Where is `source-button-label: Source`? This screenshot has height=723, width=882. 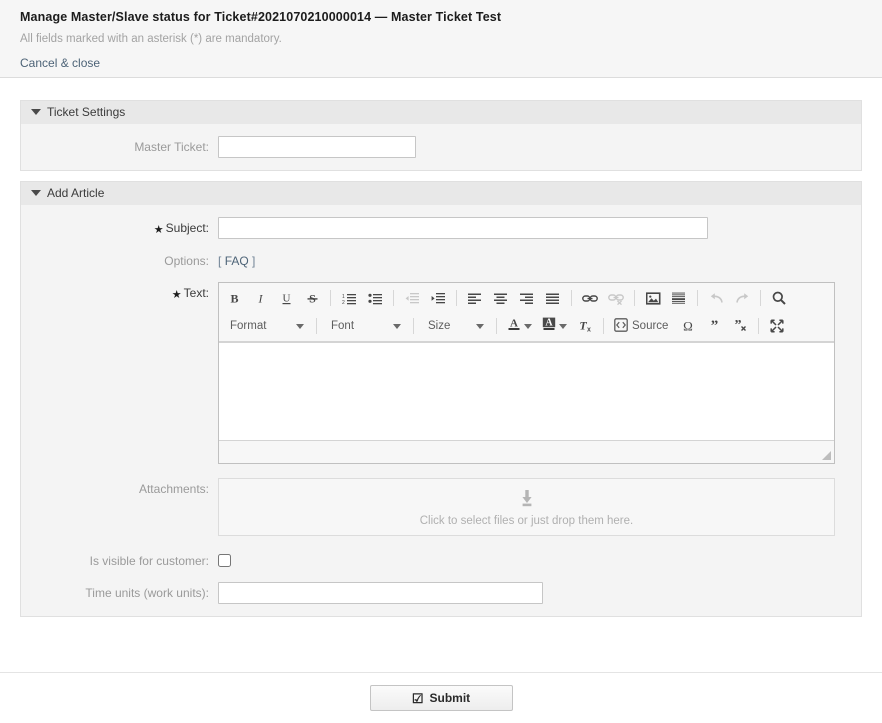 source-button-label: Source is located at coordinates (650, 326).